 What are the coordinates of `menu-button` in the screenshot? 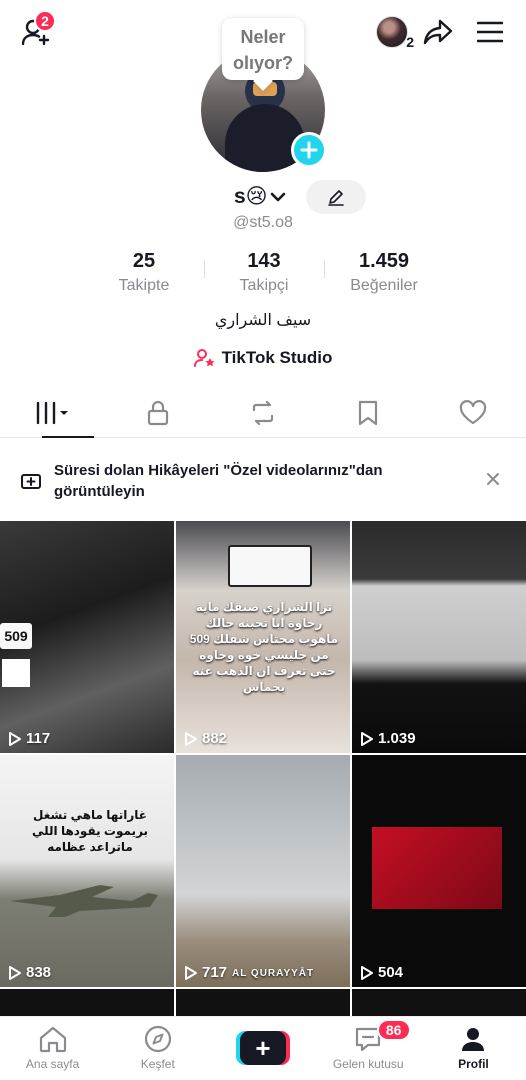 It's located at (490, 32).